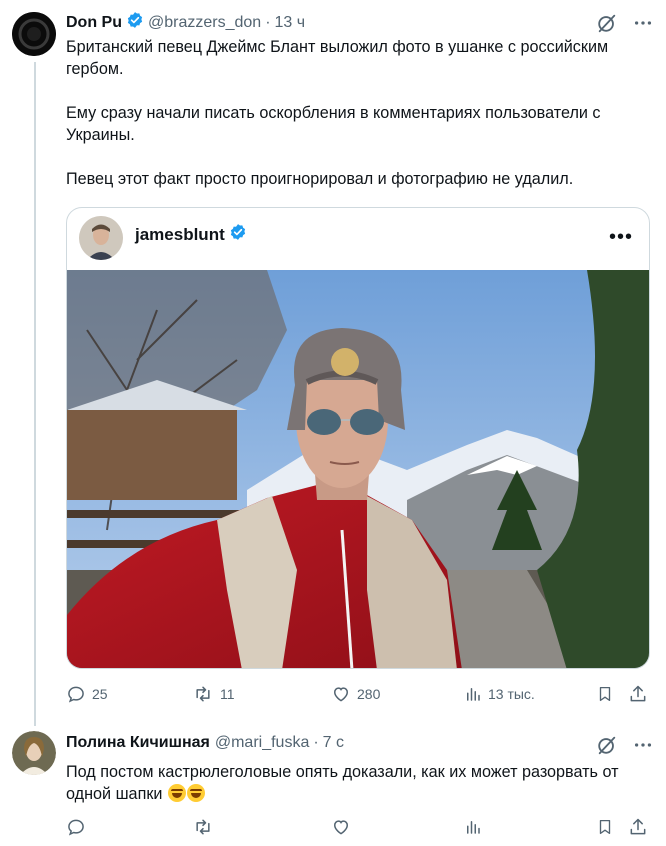 The height and width of the screenshot is (846, 666). What do you see at coordinates (213, 694) in the screenshot?
I see `retweet-button: 11` at bounding box center [213, 694].